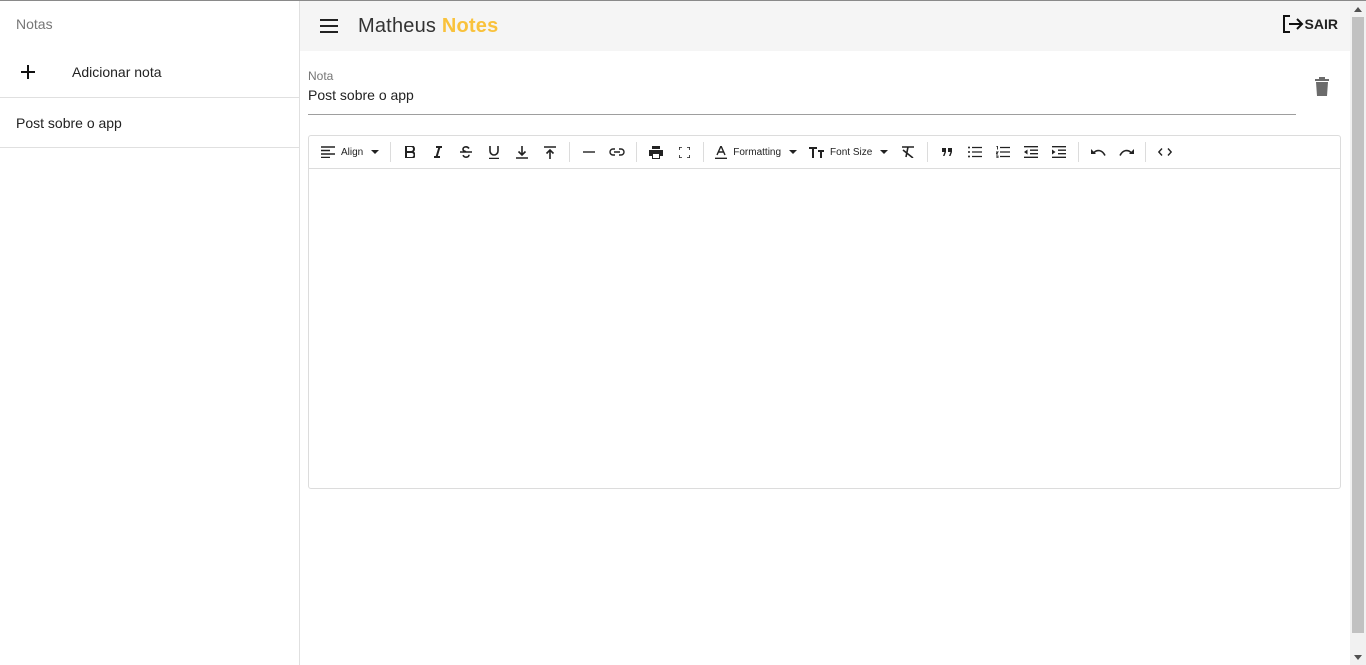  I want to click on clear-format-button, so click(908, 152).